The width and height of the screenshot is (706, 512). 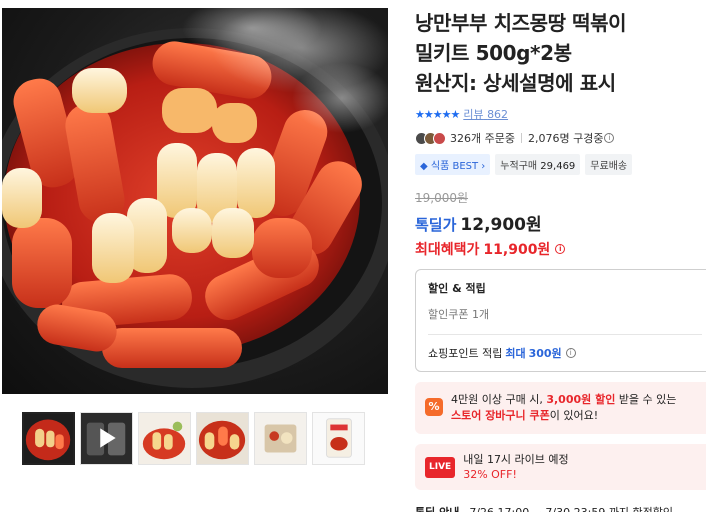 I want to click on cumulative-badge: 누적구매 29,469, so click(x=538, y=164).